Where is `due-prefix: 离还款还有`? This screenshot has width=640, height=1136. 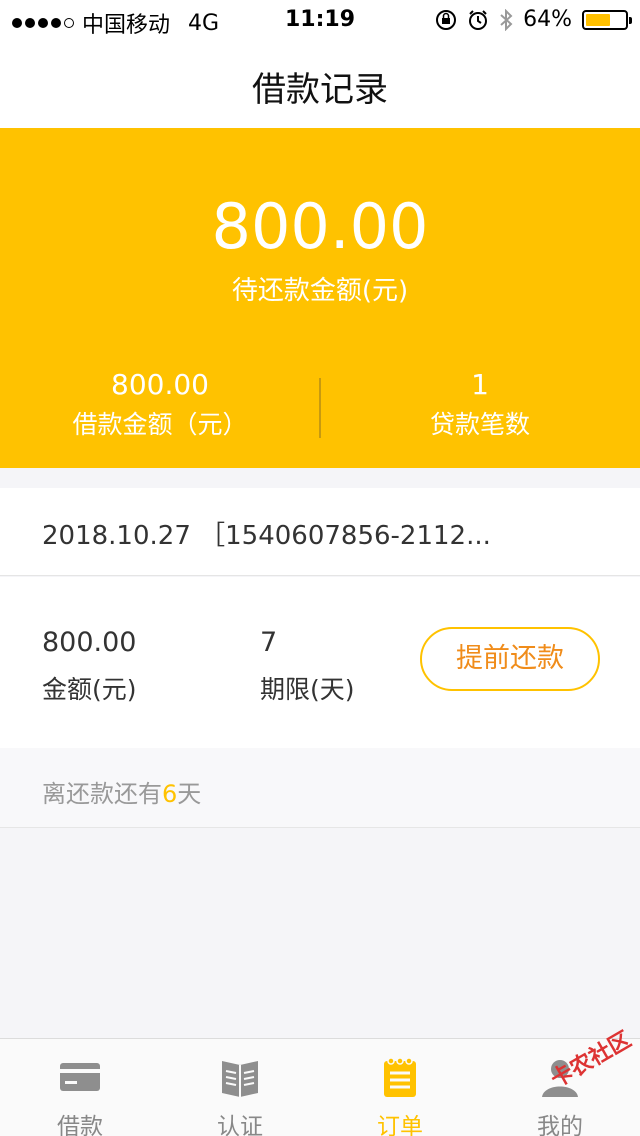
due-prefix: 离还款还有 is located at coordinates (102, 794).